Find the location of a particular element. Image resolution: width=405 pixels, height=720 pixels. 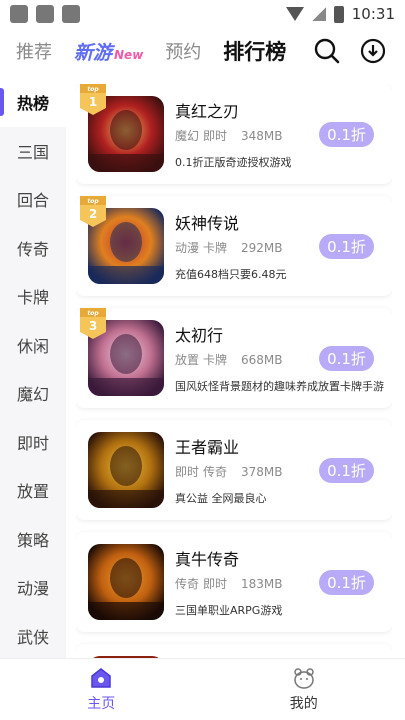

game-card: top 2 妖神传说动漫 卡牌 292MB 充值648档只要6.48元 0.1折 is located at coordinates (234, 246).